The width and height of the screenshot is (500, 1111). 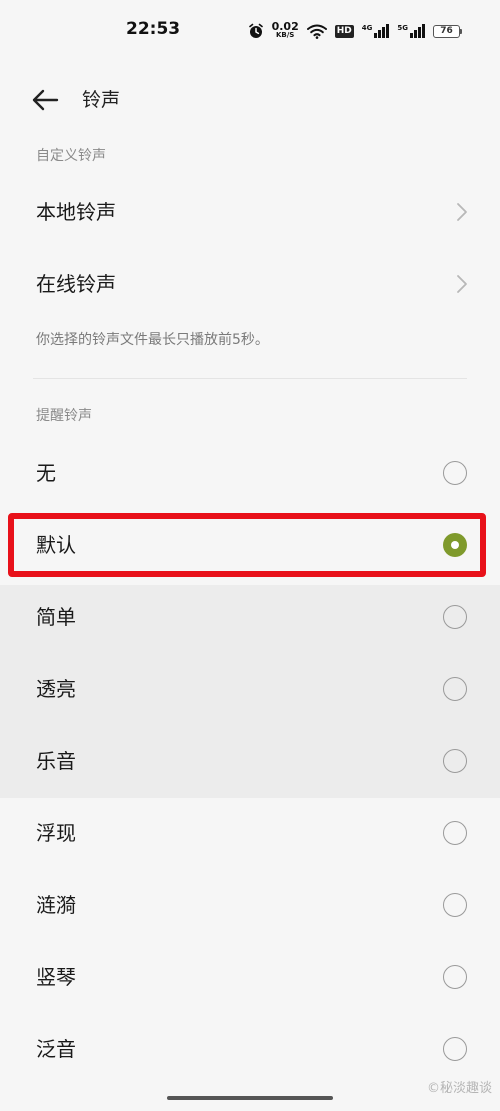 I want to click on battery-icon: 76, so click(x=447, y=31).